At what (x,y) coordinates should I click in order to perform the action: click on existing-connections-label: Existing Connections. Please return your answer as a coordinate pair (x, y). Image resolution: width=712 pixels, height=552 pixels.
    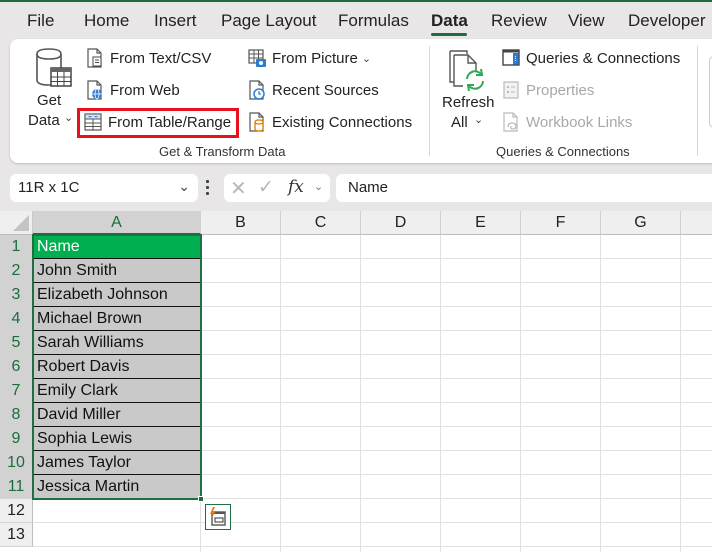
    Looking at the image, I should click on (342, 122).